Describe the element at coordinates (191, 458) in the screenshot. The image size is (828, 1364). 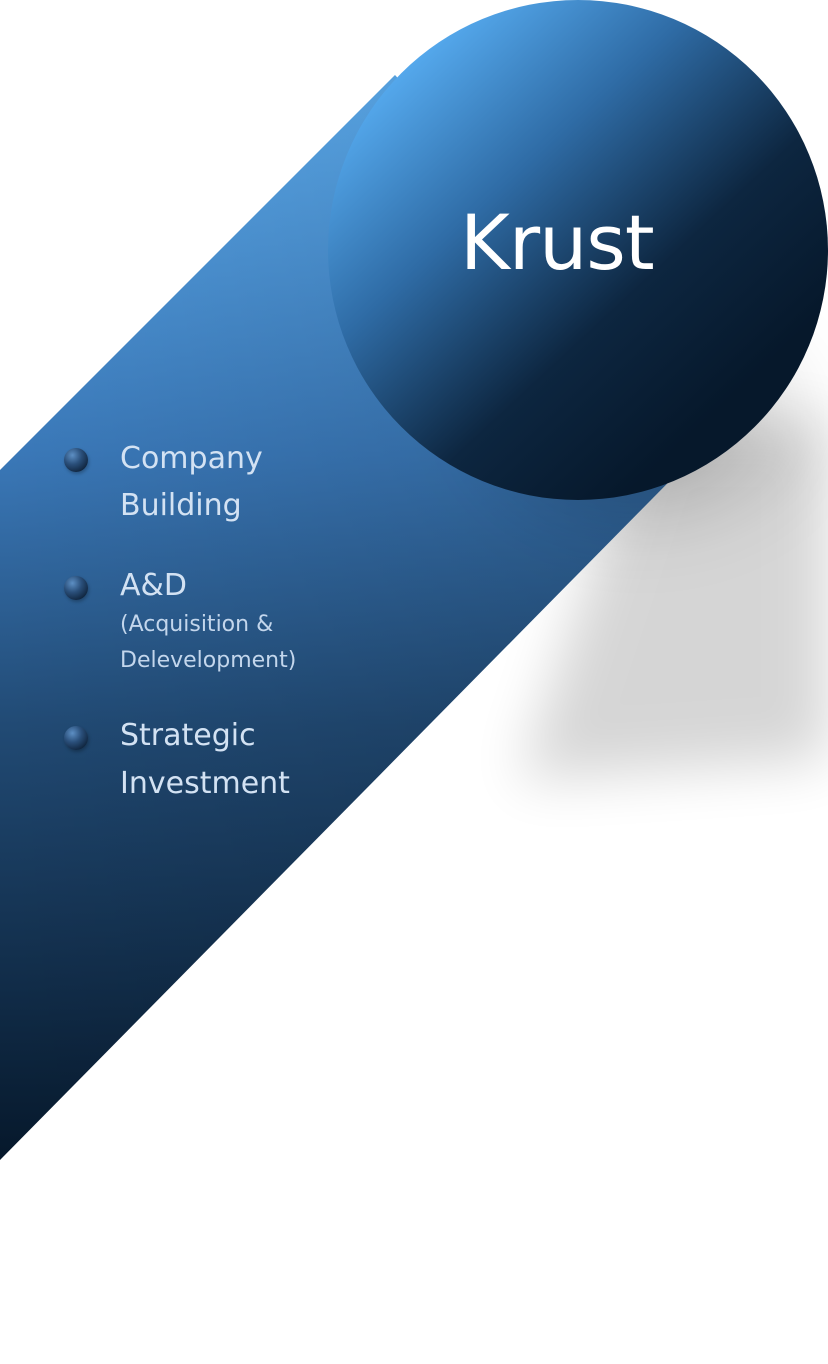
I see `service-title-line1: Company` at that location.